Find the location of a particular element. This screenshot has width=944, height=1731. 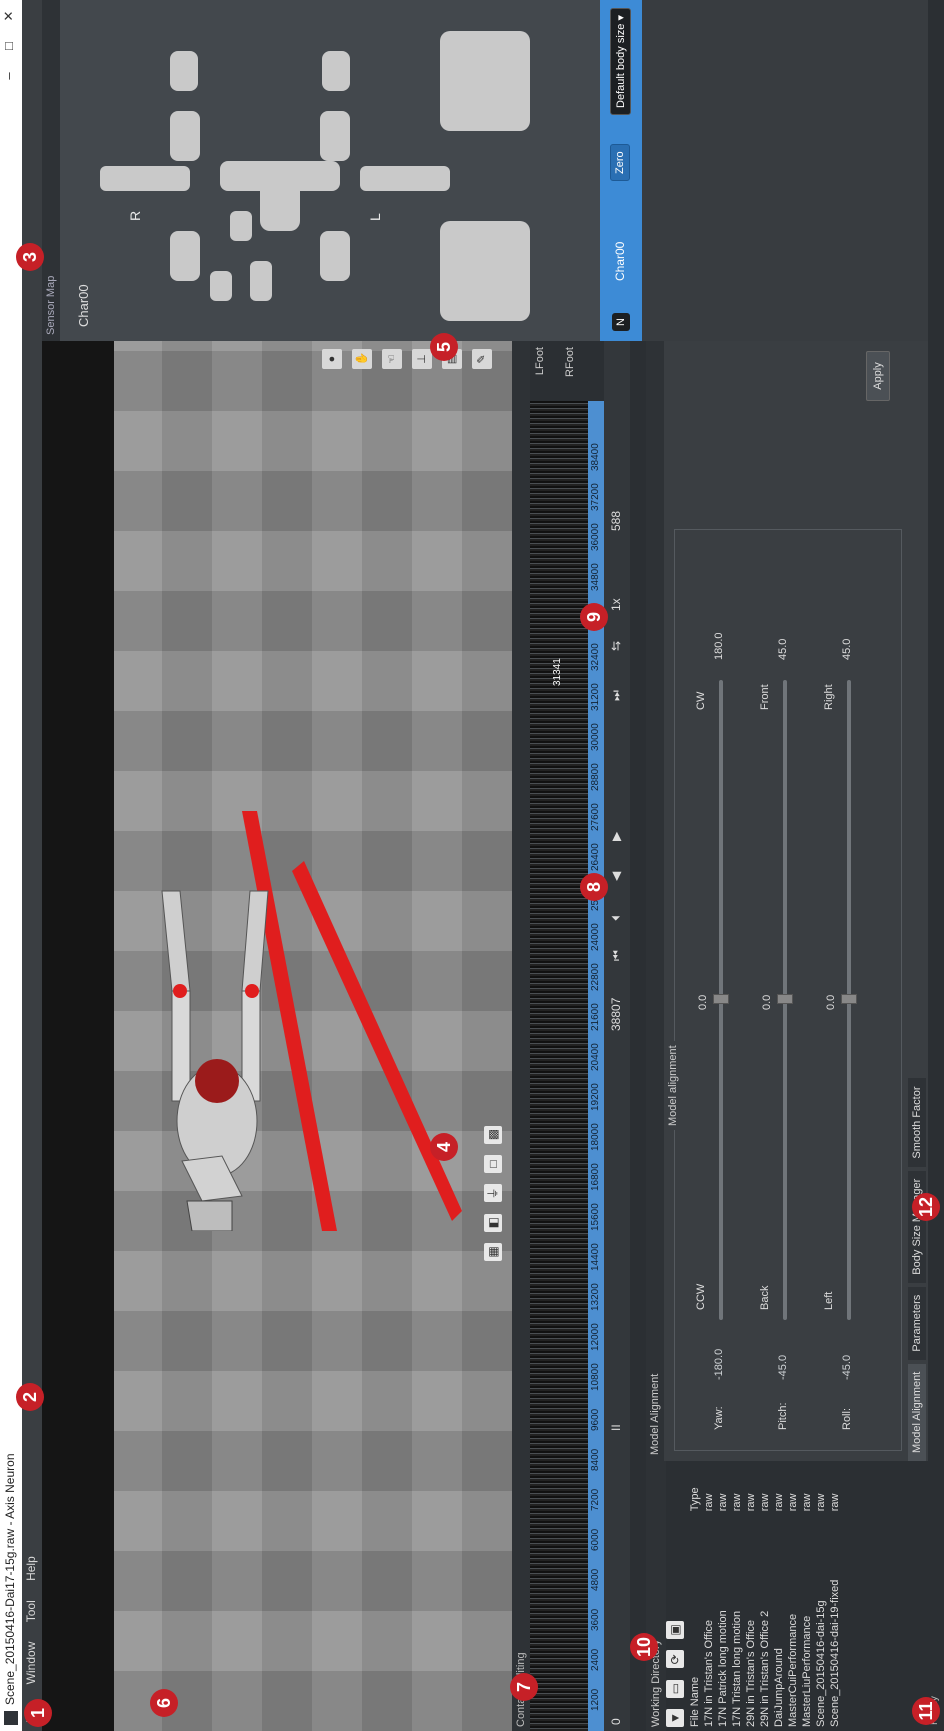

tab-smooth-factor: Smooth Factor is located at coordinates (917, 1122).